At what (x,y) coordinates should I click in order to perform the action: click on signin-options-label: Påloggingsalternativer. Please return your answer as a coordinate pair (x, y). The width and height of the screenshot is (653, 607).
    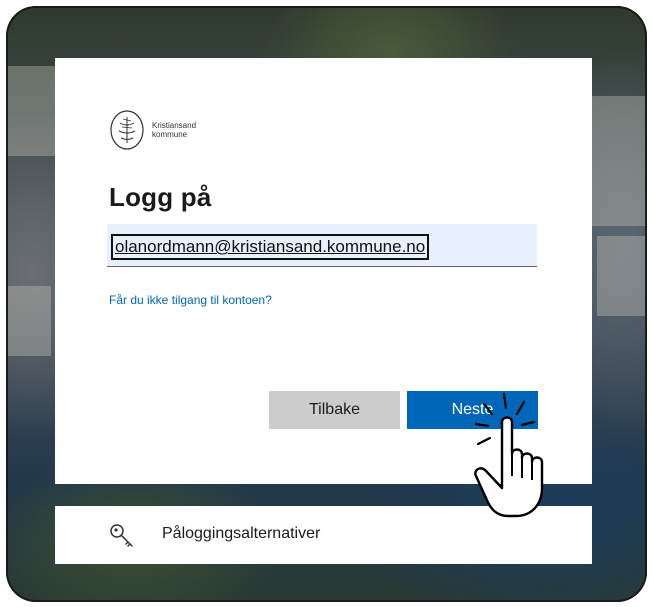
    Looking at the image, I should click on (241, 533).